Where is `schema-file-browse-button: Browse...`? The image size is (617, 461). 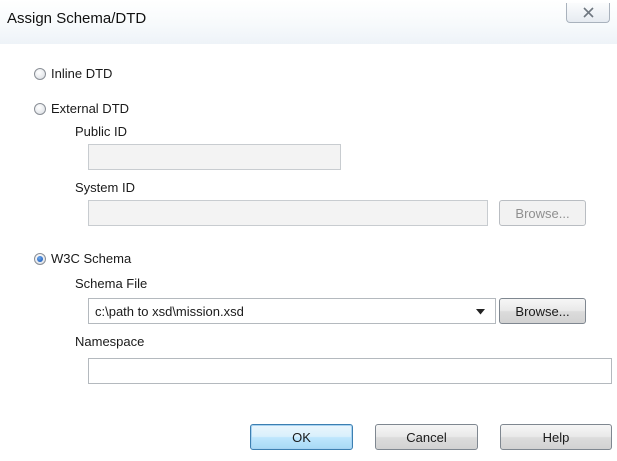 schema-file-browse-button: Browse... is located at coordinates (542, 311).